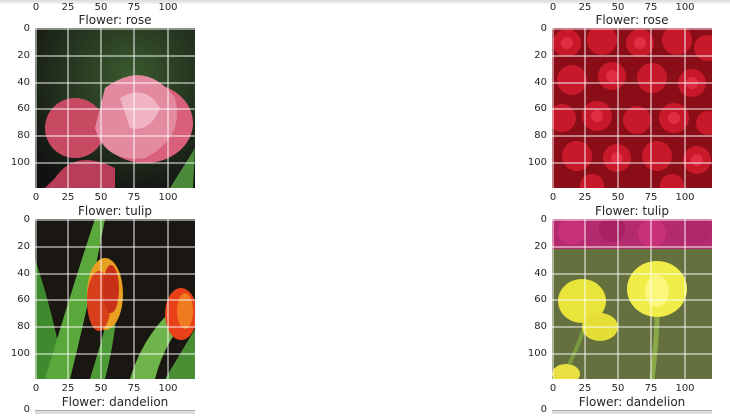 This screenshot has width=730, height=416. I want to click on dandelion-image-right-edge, so click(632, 412).